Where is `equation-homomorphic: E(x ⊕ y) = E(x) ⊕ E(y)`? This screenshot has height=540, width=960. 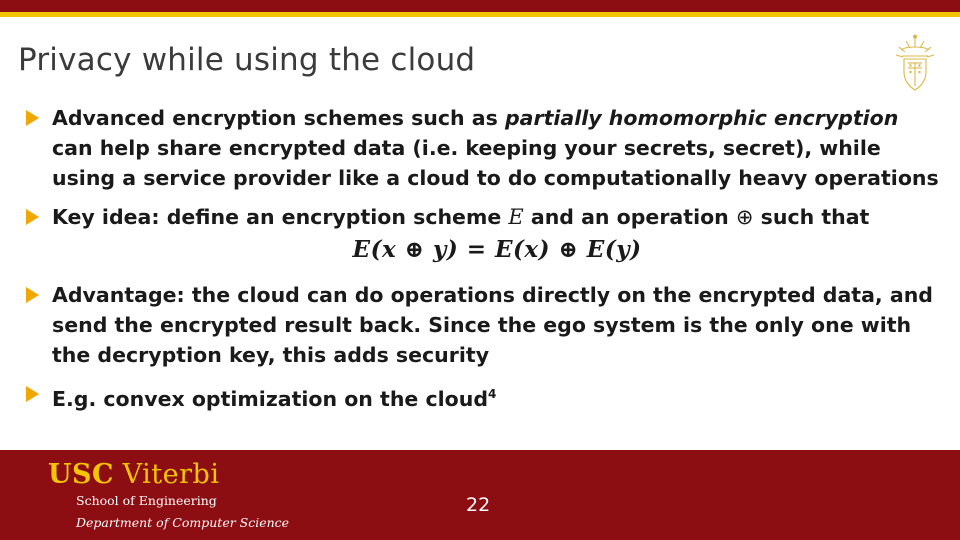 equation-homomorphic: E(x ⊕ y) = E(x) ⊕ E(y) is located at coordinates (497, 249).